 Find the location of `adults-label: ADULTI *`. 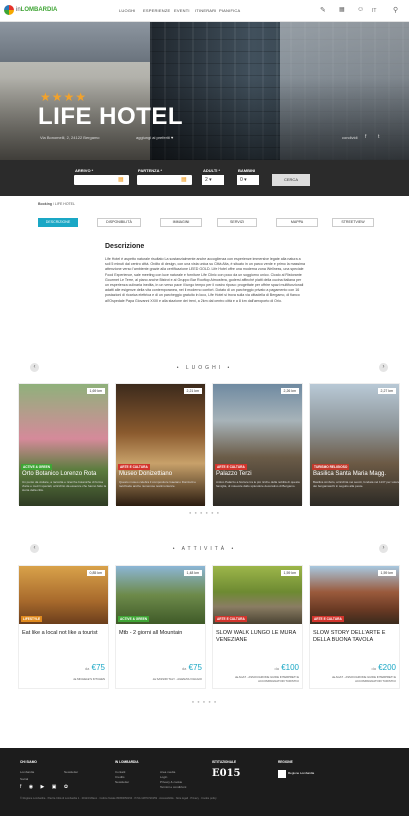

adults-label: ADULTI * is located at coordinates (212, 170).